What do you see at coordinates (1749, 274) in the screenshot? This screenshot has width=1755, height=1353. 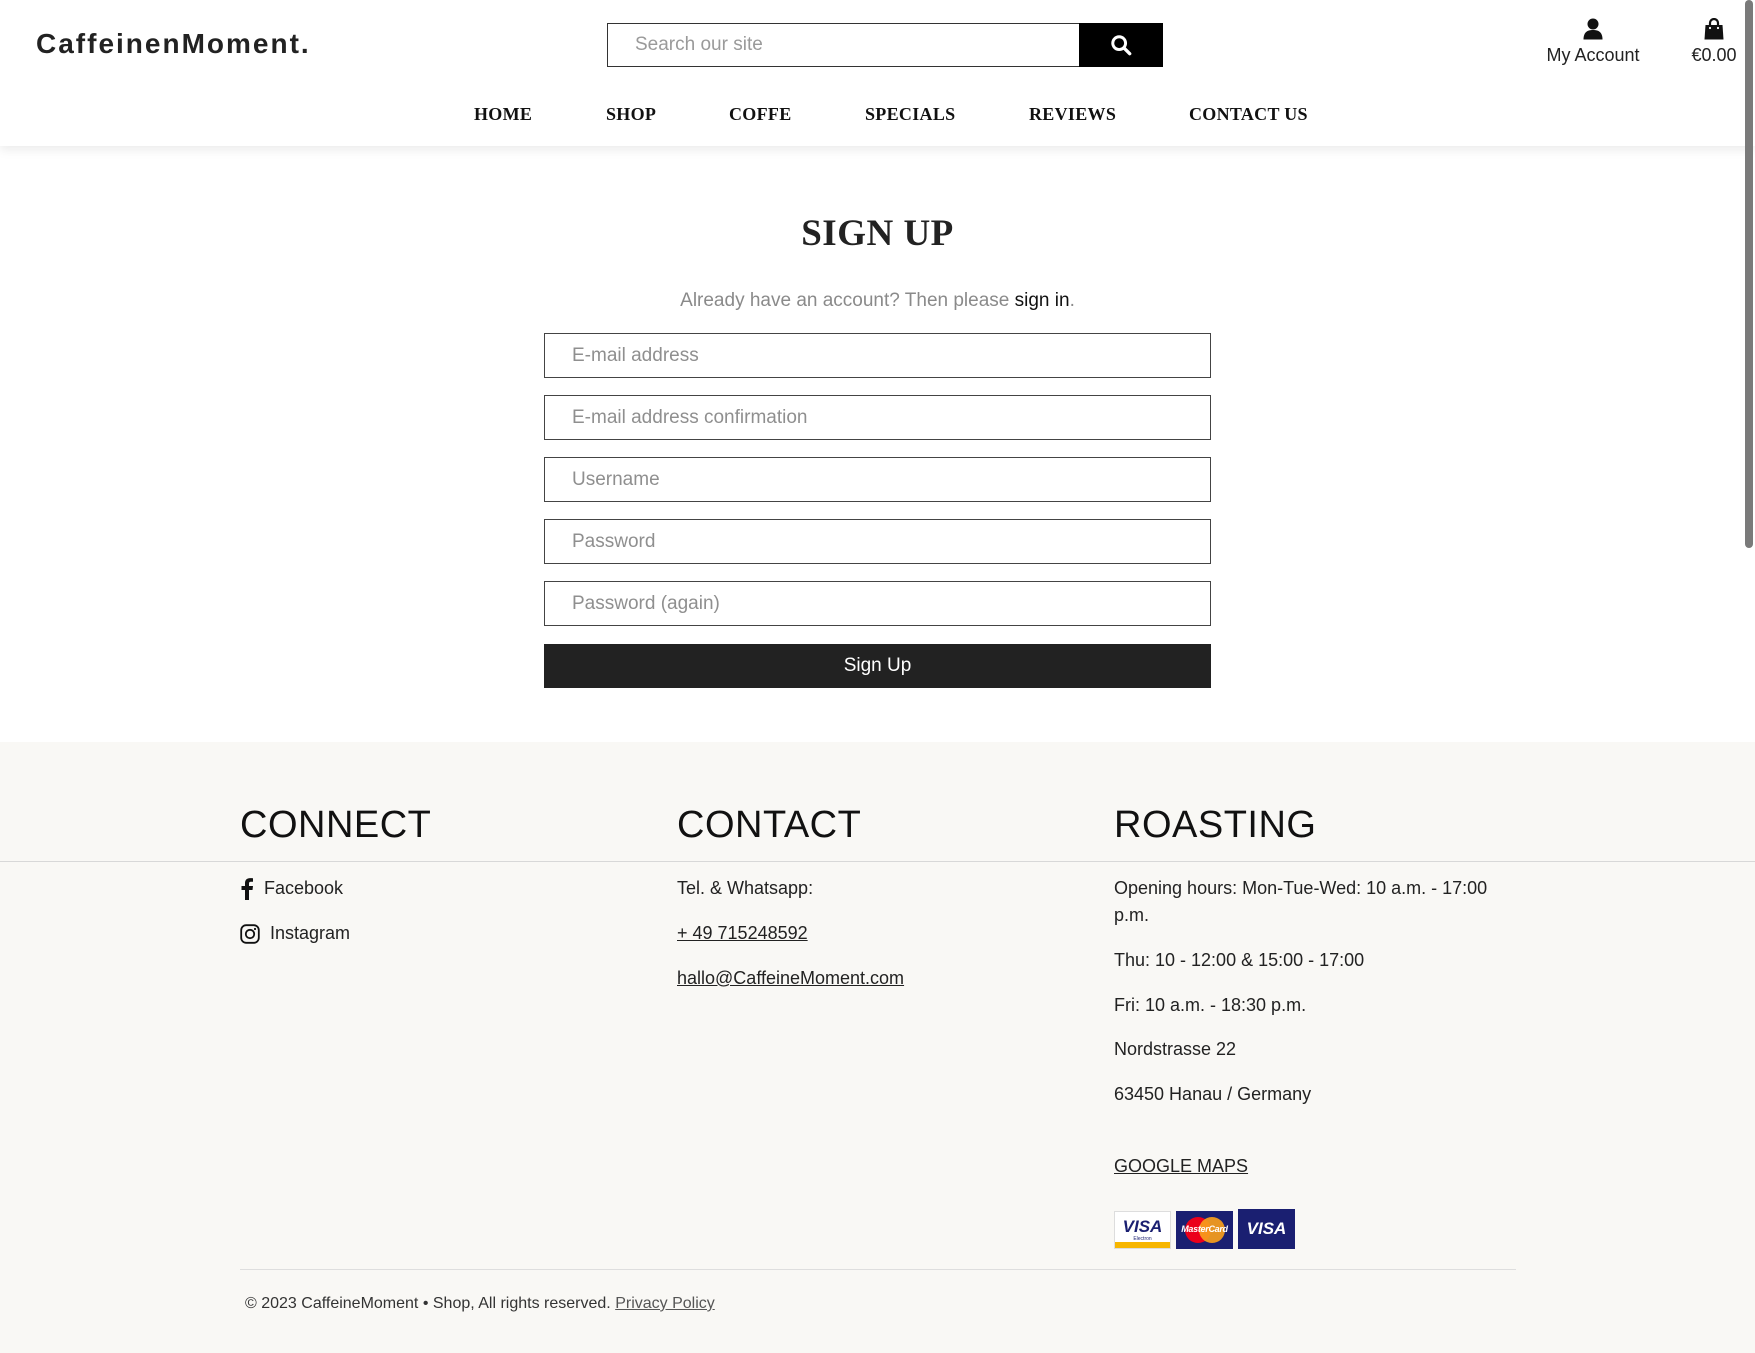 I see `page-scrollbar` at bounding box center [1749, 274].